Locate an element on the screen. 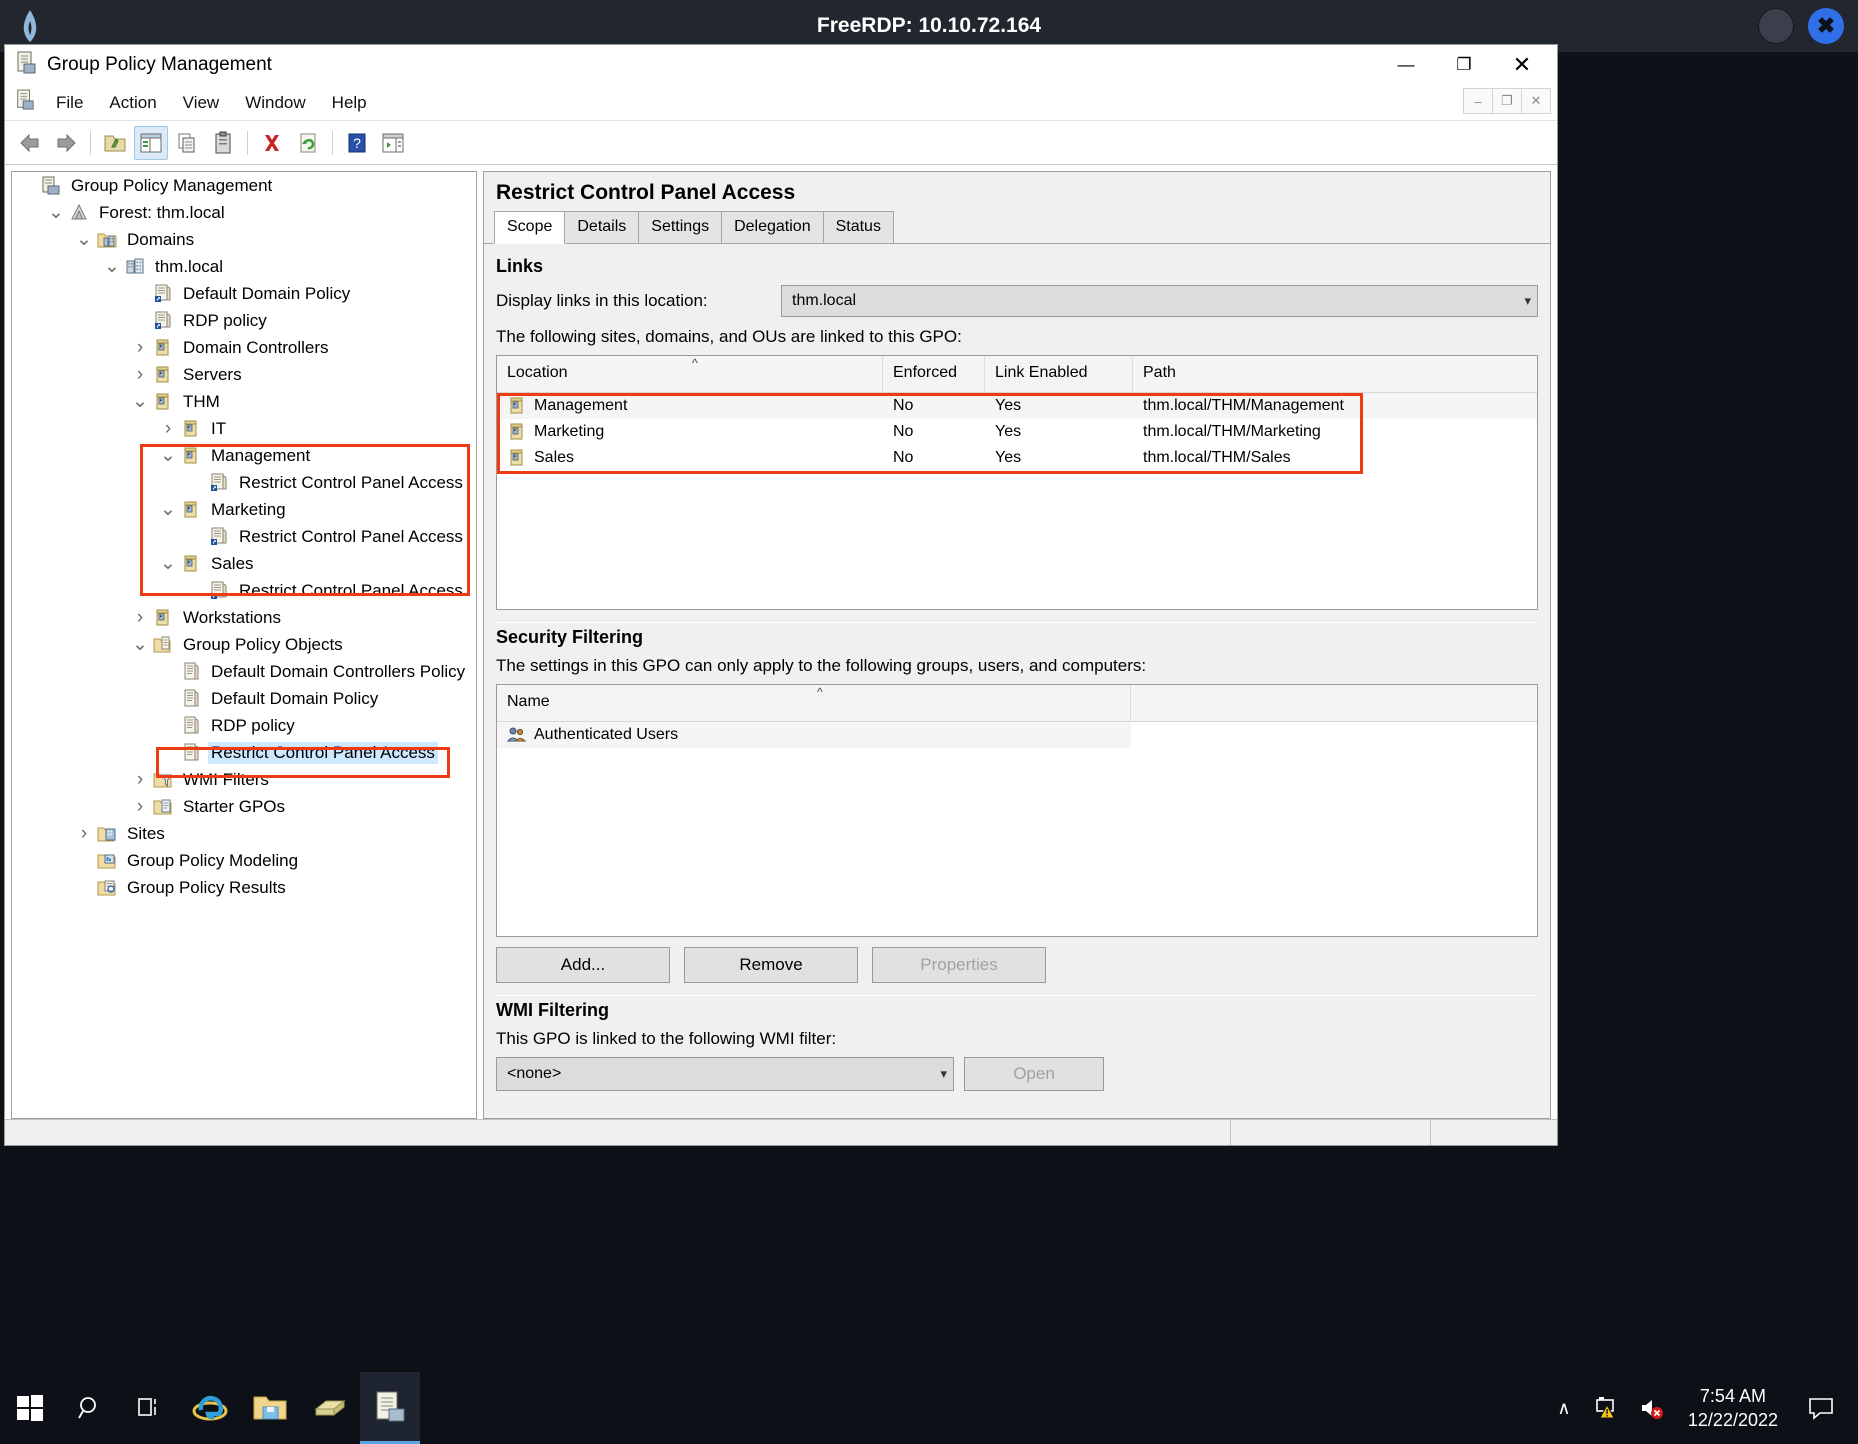 This screenshot has width=1858, height=1444. column-name: Name is located at coordinates (814, 703).